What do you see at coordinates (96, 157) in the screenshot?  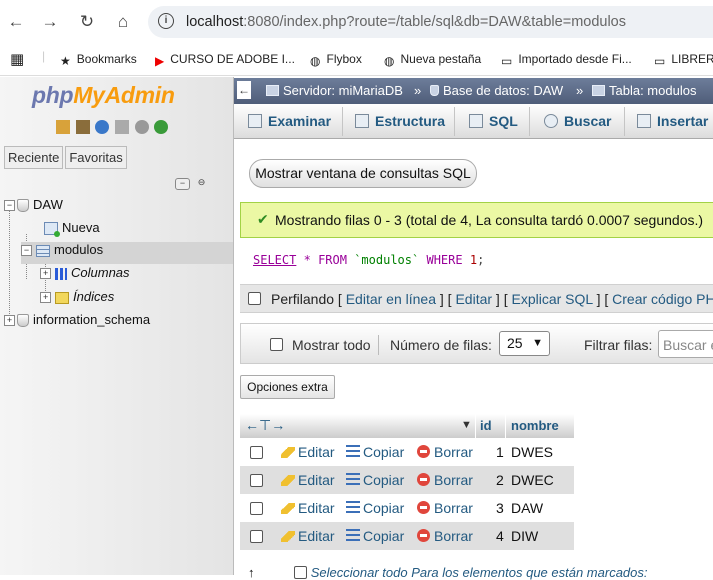 I see `tab-favorites: Favoritas` at bounding box center [96, 157].